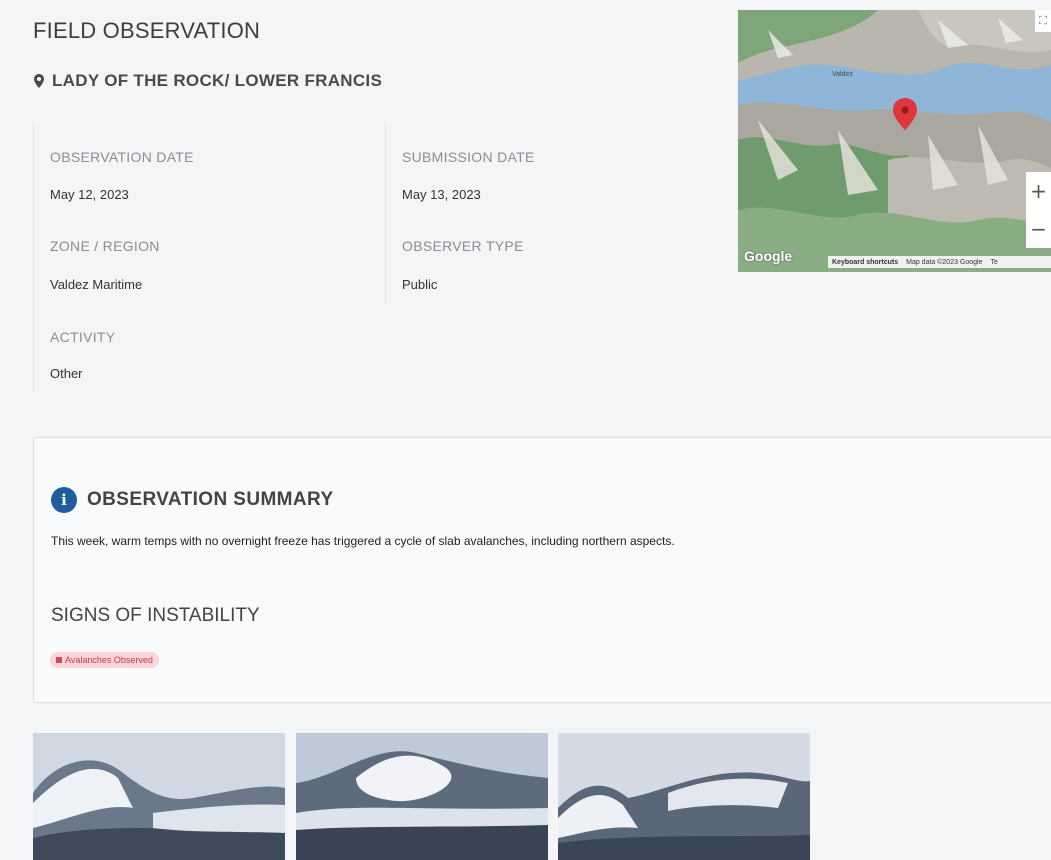  What do you see at coordinates (420, 284) in the screenshot?
I see `observer-type-value: Public` at bounding box center [420, 284].